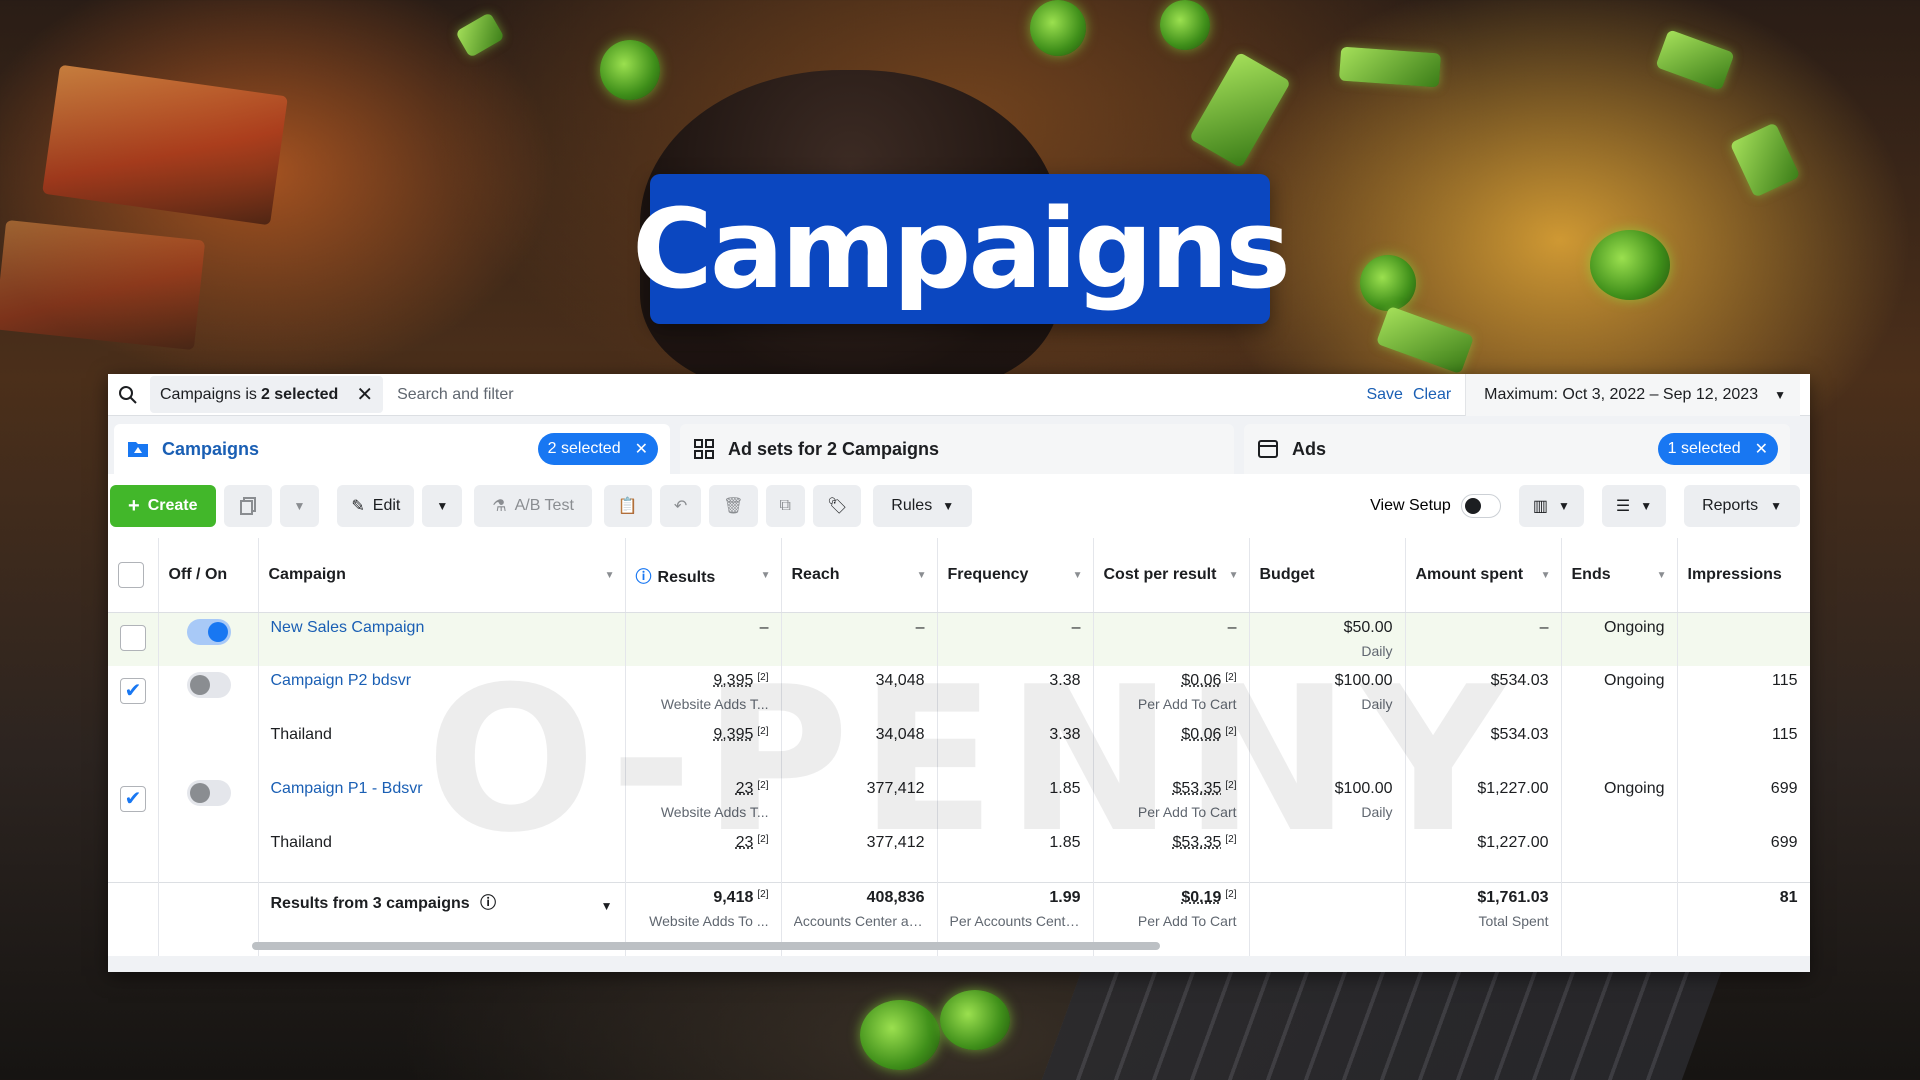 This screenshot has height=1080, width=1920. I want to click on horizontal-scrollbar, so click(706, 946).